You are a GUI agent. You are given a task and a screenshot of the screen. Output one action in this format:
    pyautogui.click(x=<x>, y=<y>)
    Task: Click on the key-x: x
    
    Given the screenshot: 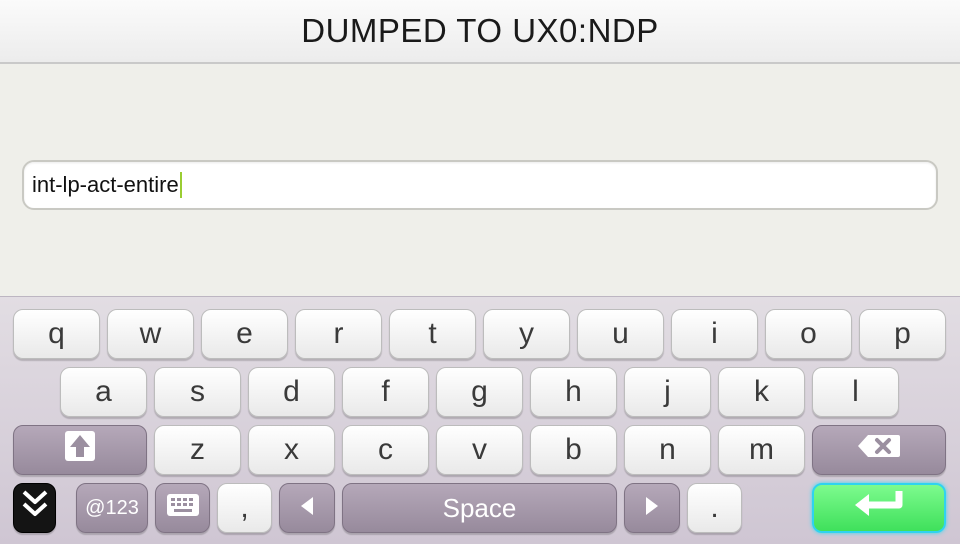 What is the action you would take?
    pyautogui.click(x=291, y=450)
    